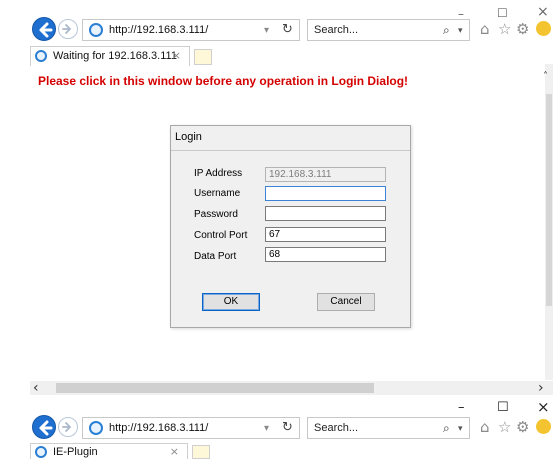 The width and height of the screenshot is (553, 459). I want to click on dialog-title: Login, so click(188, 137).